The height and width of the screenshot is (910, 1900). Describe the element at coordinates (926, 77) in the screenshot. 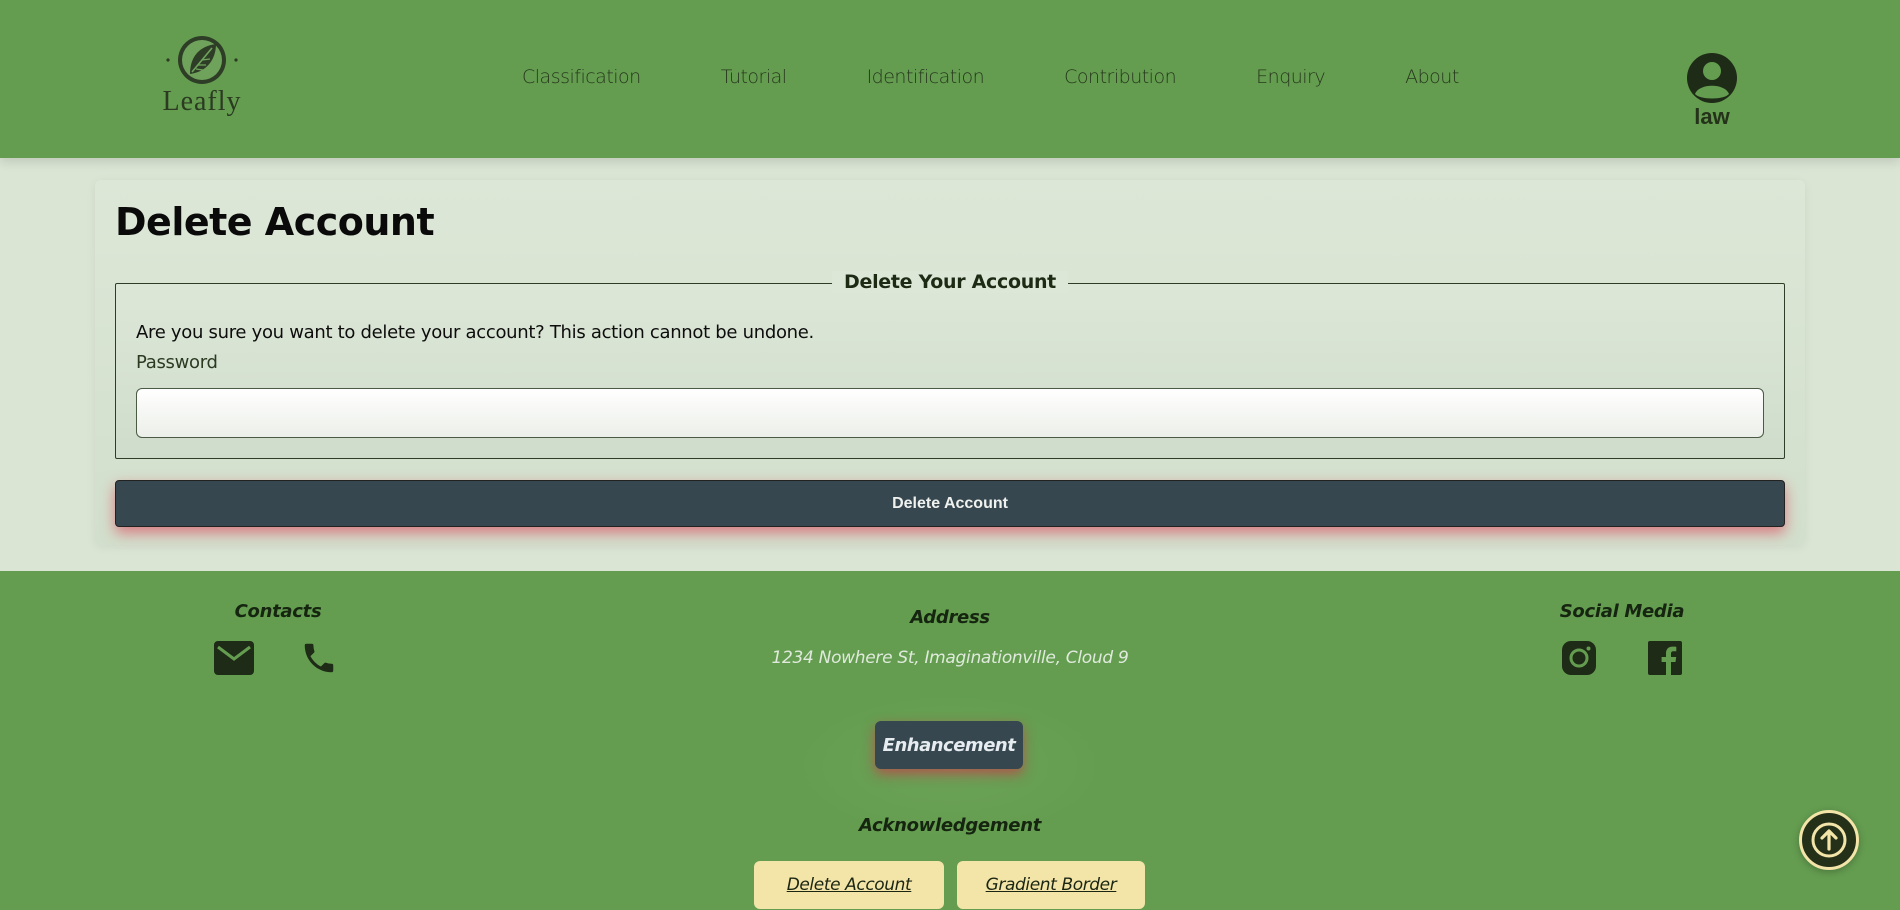

I see `nav-identification: Identification` at that location.